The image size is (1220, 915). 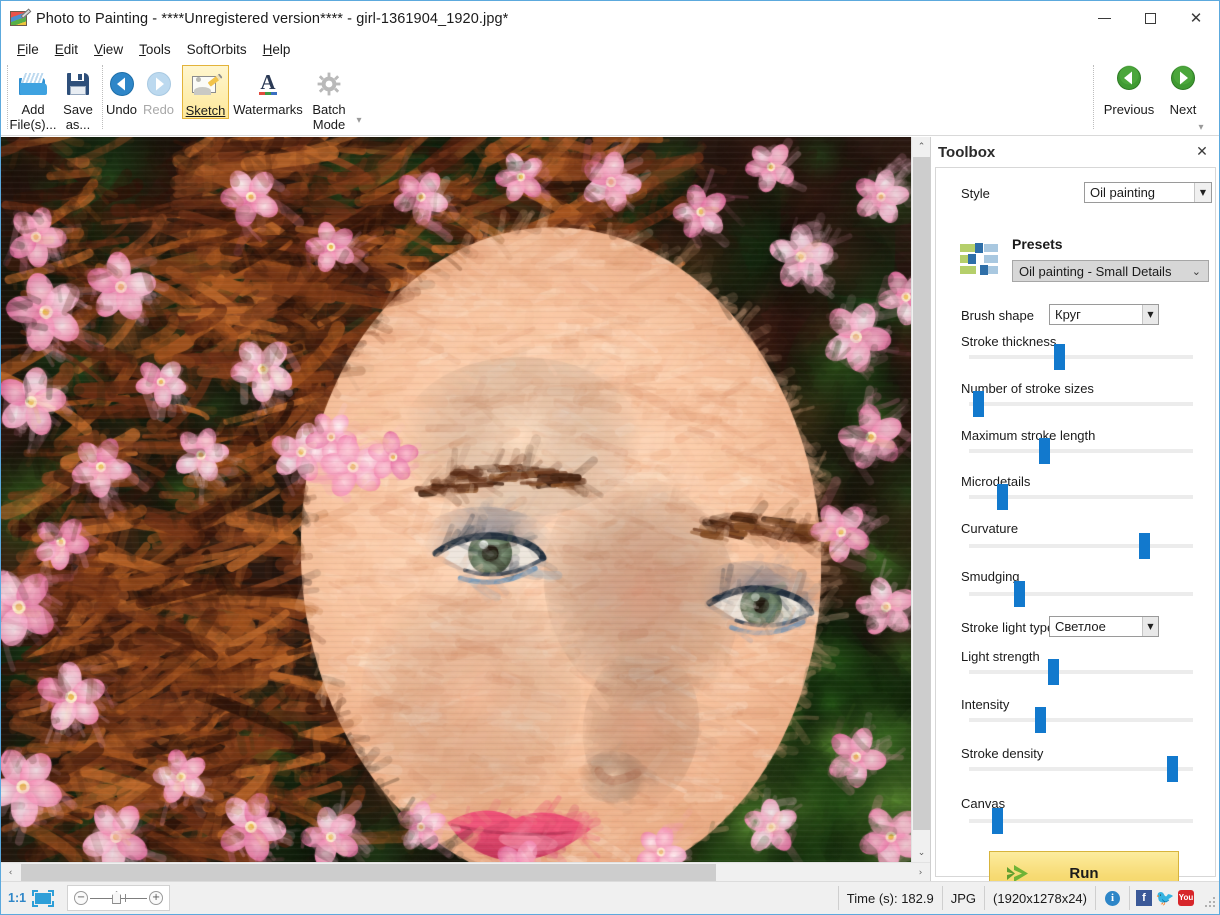 I want to click on info-icon: i, so click(x=1112, y=898).